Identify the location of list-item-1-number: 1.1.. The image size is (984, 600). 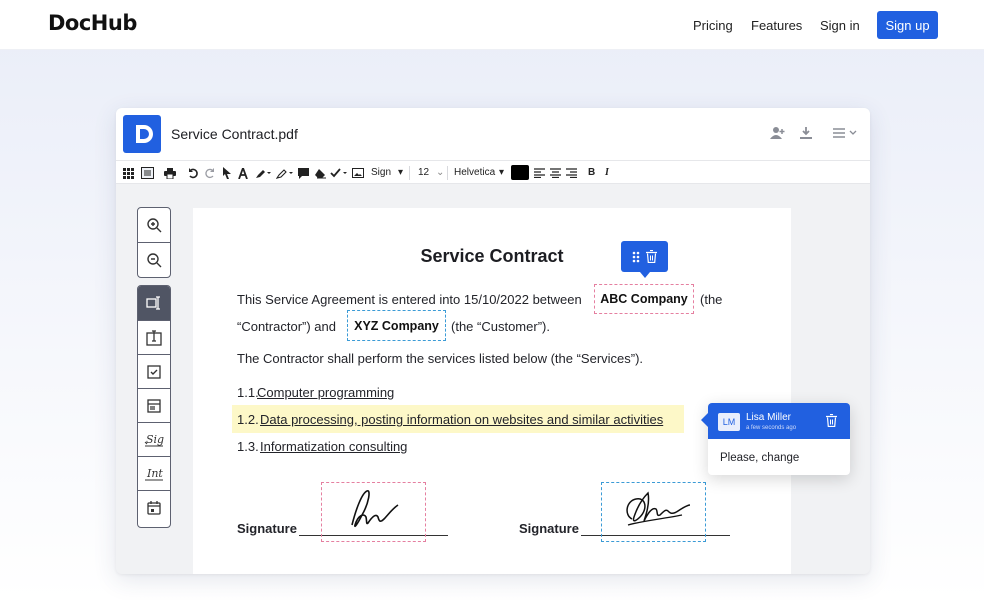
(248, 392).